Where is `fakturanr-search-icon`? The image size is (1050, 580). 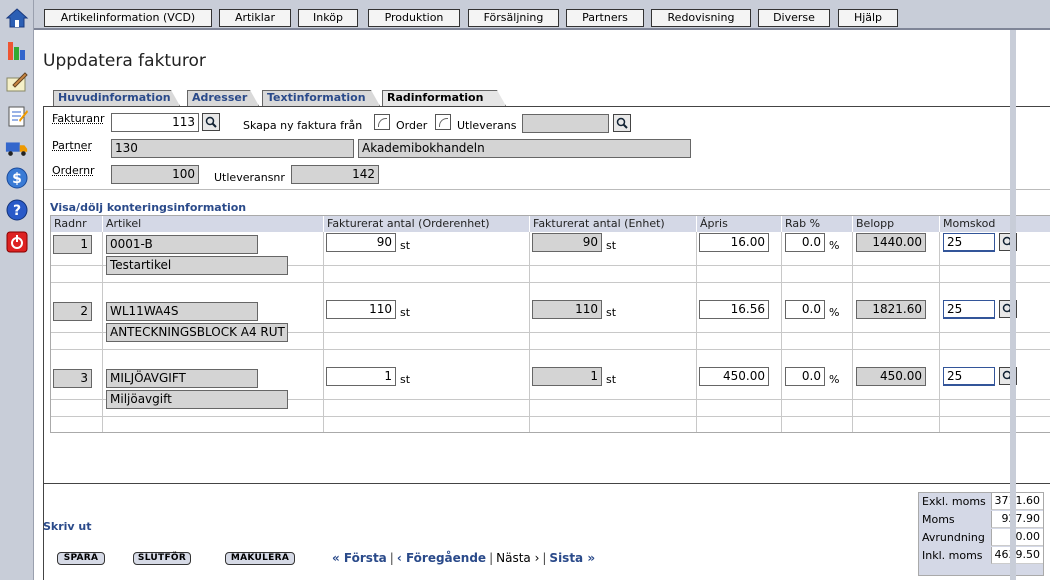
fakturanr-search-icon is located at coordinates (211, 122).